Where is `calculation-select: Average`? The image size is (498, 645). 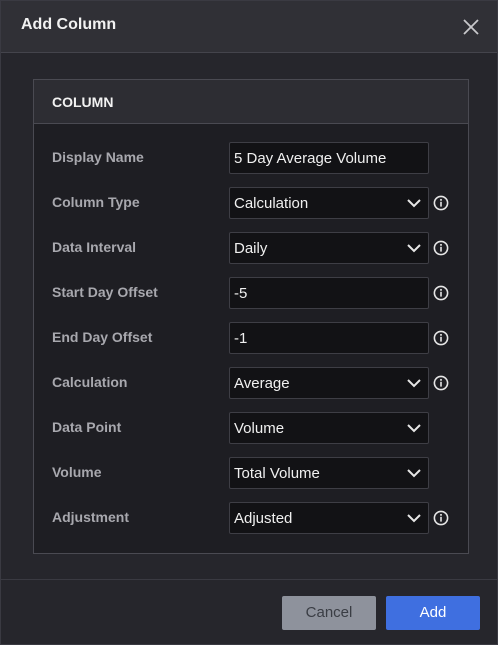 calculation-select: Average is located at coordinates (329, 383).